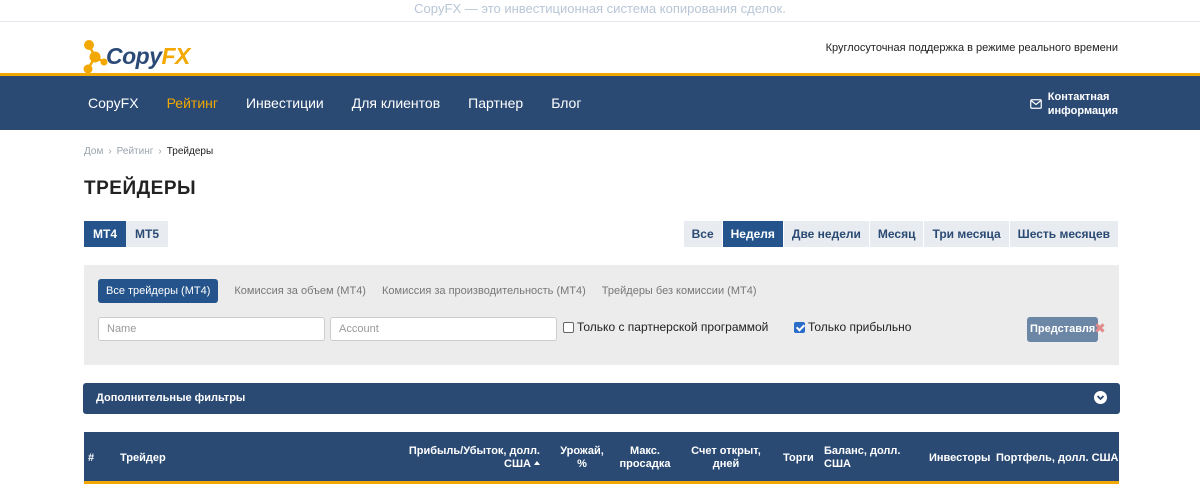  What do you see at coordinates (860, 327) in the screenshot?
I see `profitable-only-label: Только прибыльно` at bounding box center [860, 327].